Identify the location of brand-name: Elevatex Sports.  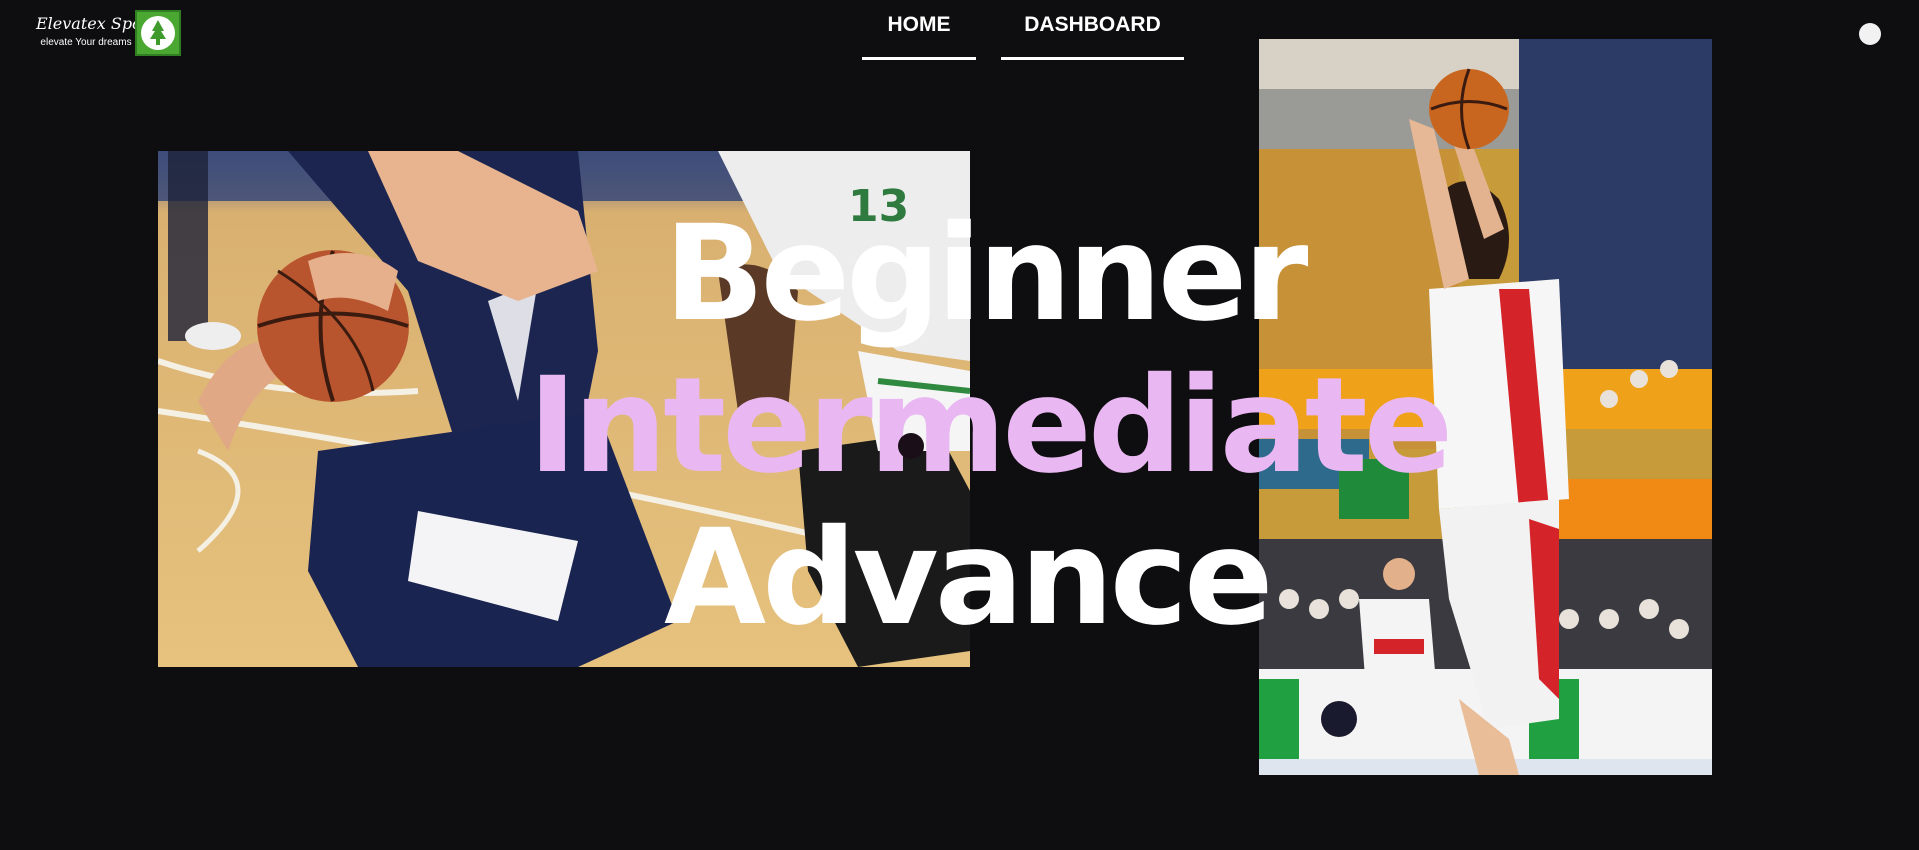
(100, 23).